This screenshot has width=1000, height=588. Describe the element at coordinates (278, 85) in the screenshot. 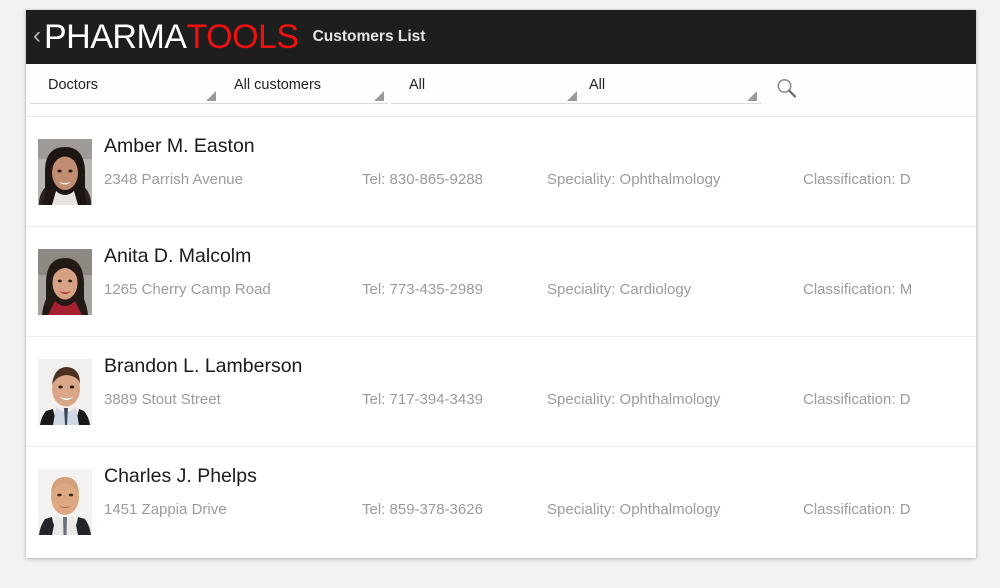

I see `filter-customer-scope-value: All customers` at that location.